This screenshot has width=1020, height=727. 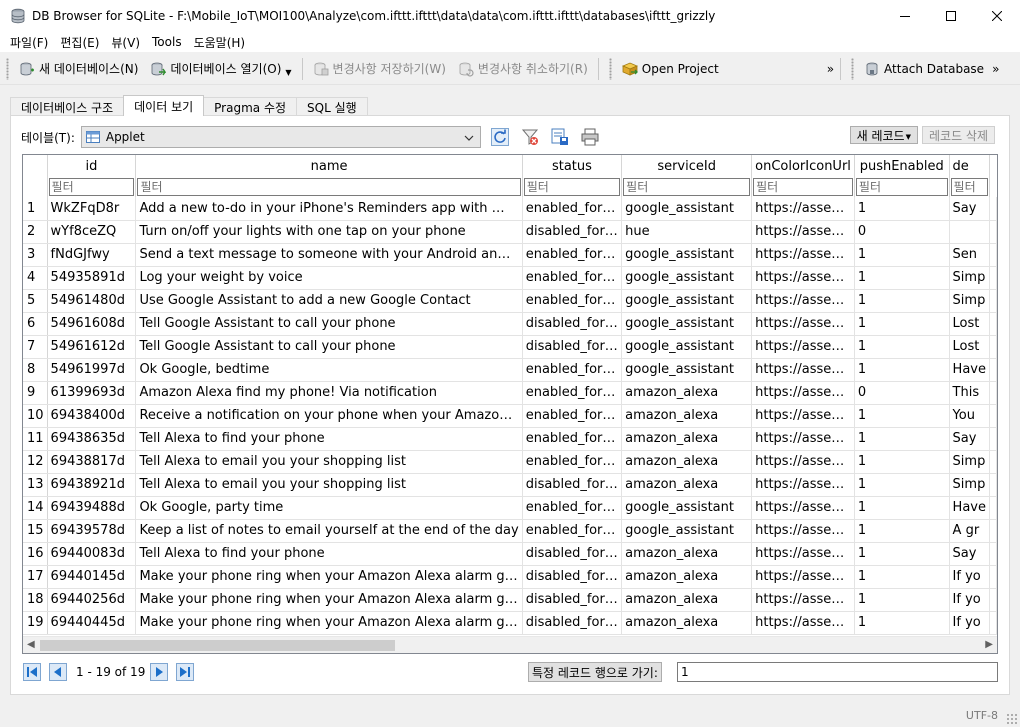 What do you see at coordinates (92, 462) in the screenshot?
I see `cell-id: 69438817d` at bounding box center [92, 462].